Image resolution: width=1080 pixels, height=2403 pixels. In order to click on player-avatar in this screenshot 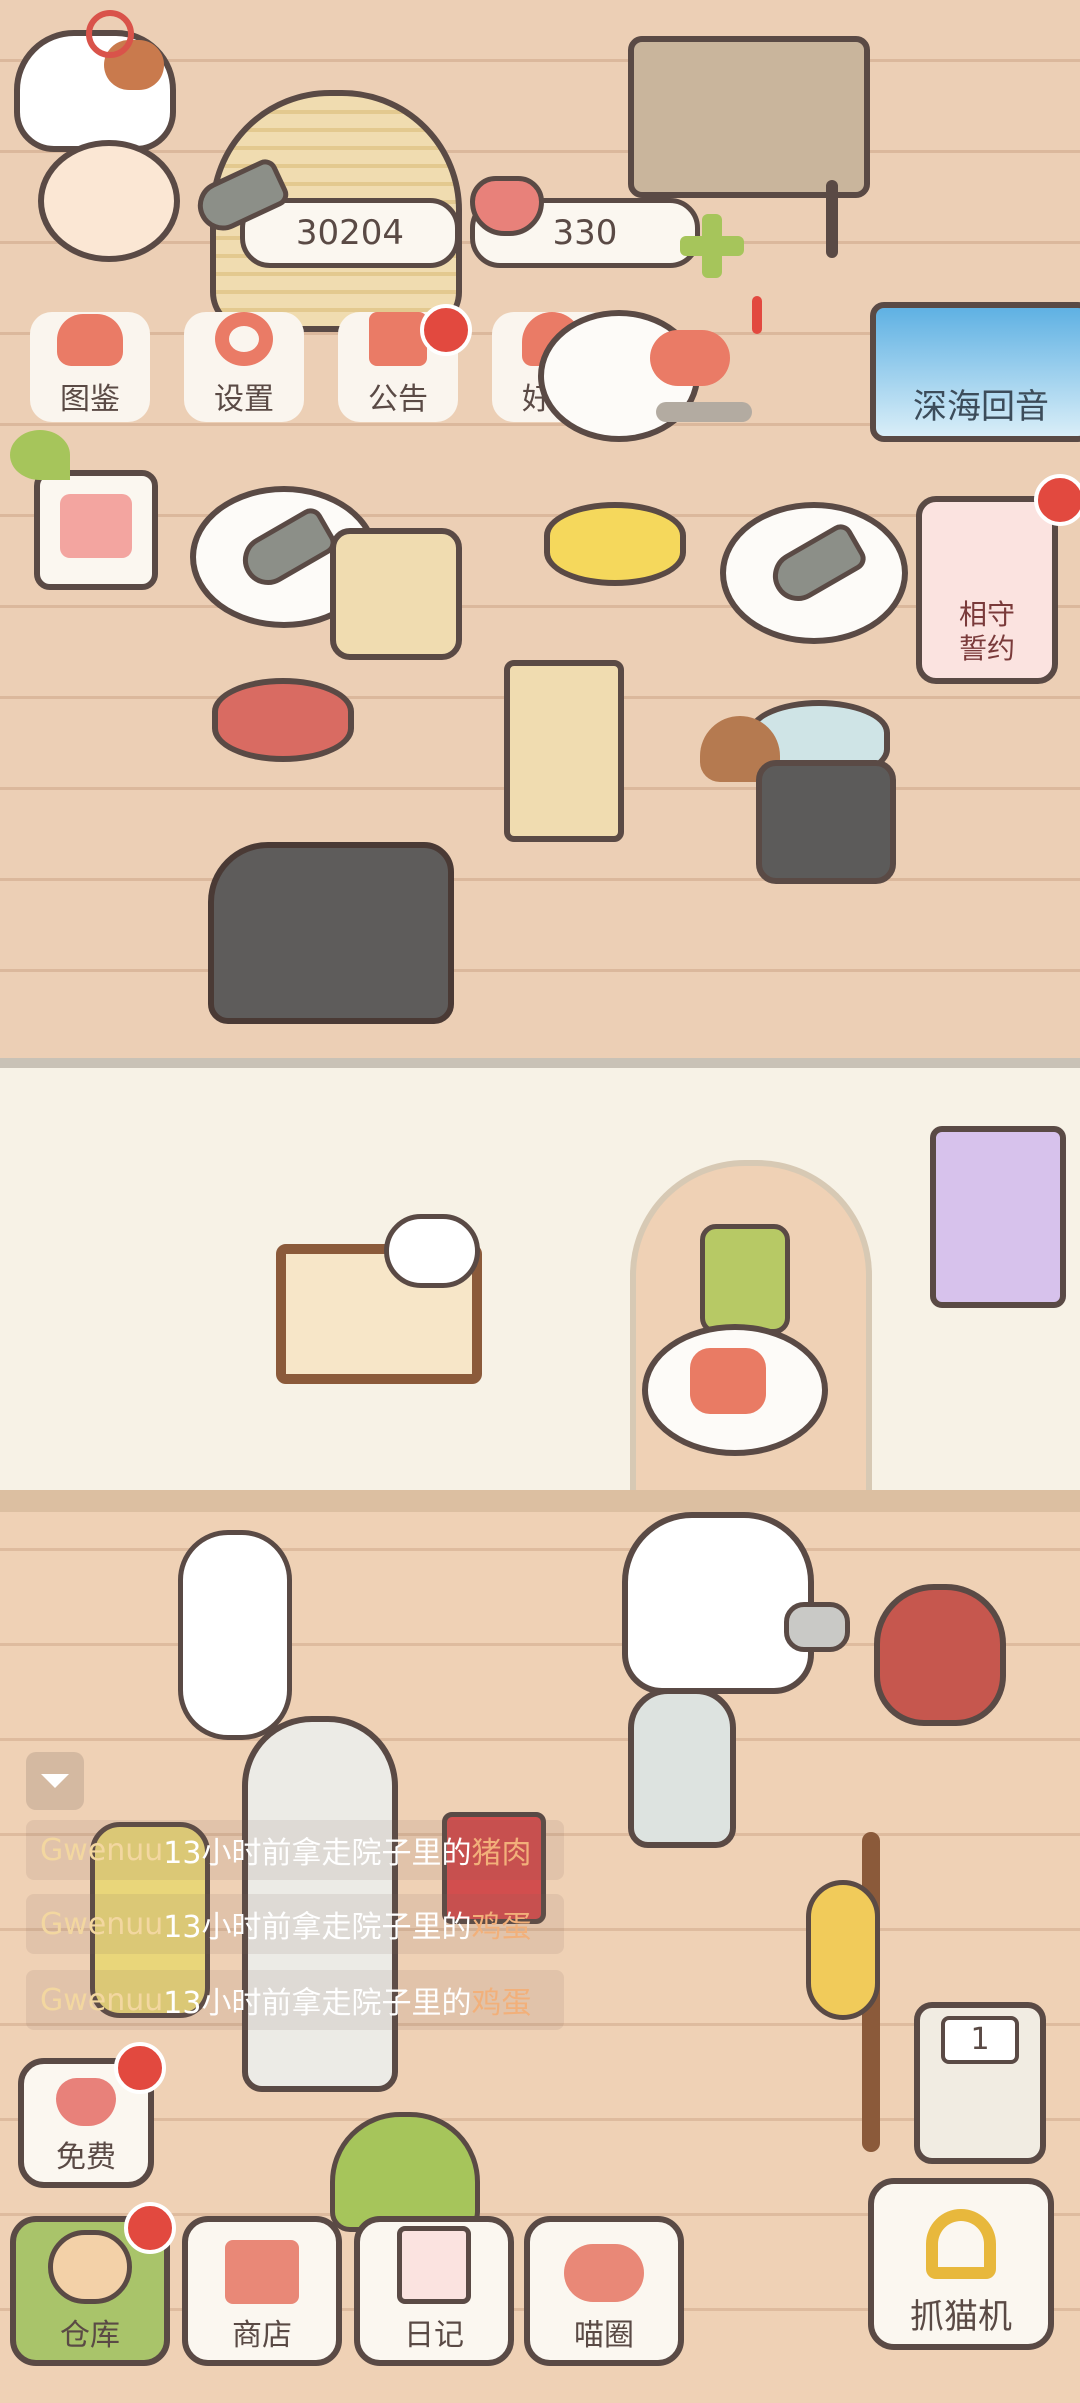, I will do `click(104, 136)`.